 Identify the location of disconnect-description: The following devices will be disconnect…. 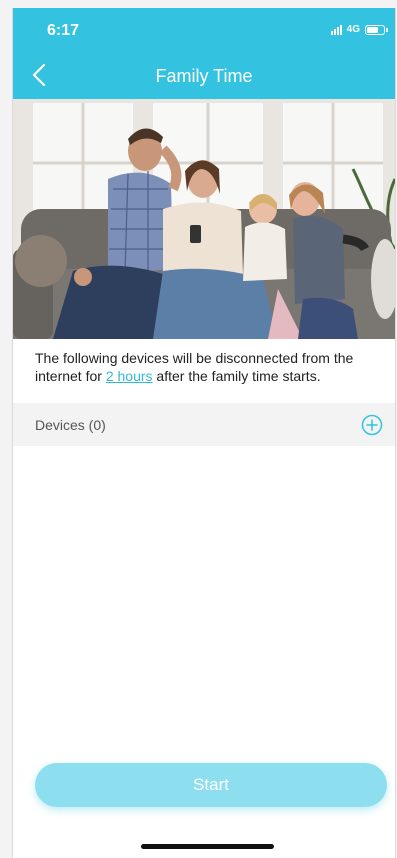
(213, 367).